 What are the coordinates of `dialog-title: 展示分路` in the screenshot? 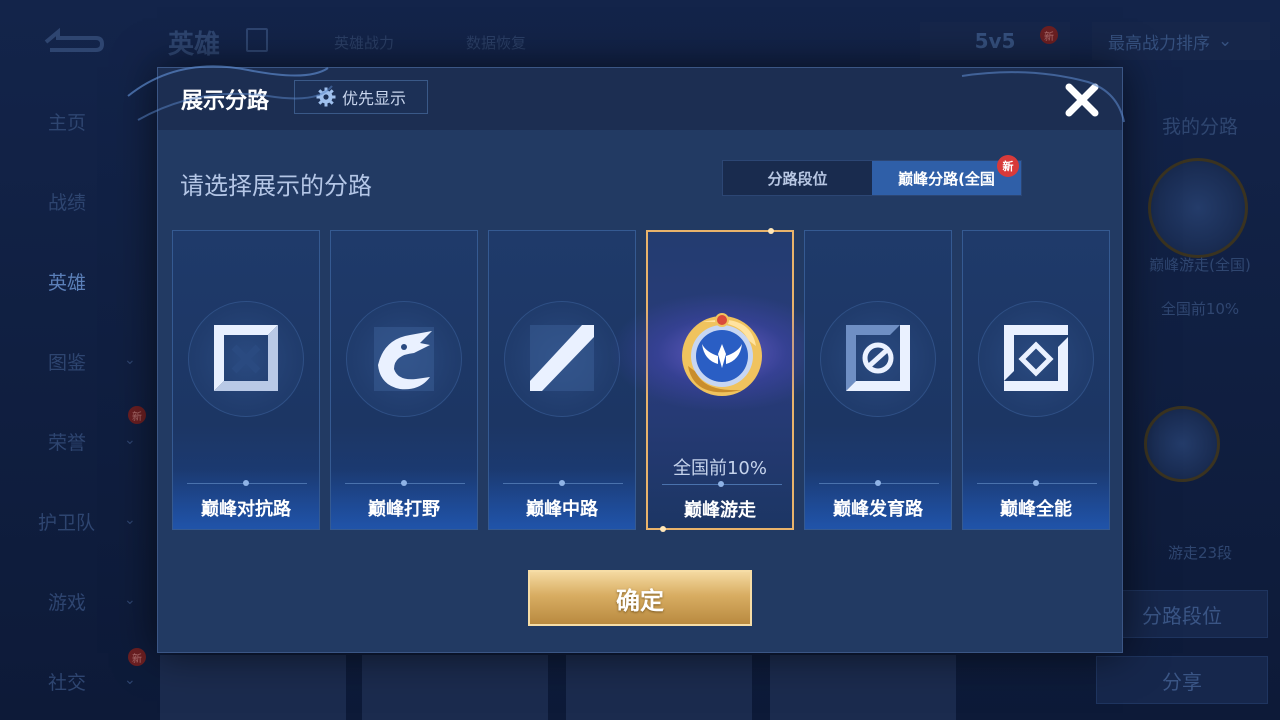 It's located at (225, 101).